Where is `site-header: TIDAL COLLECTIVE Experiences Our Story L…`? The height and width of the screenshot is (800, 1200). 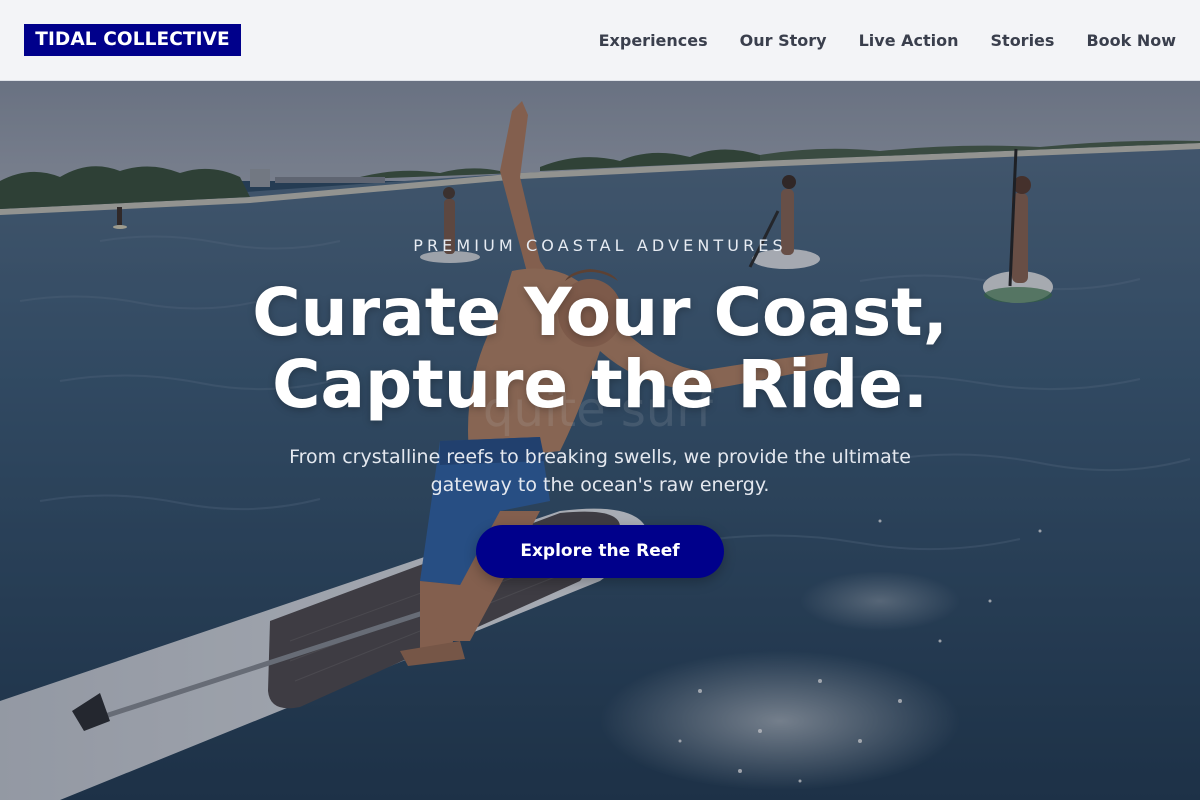 site-header: TIDAL COLLECTIVE Experiences Our Story L… is located at coordinates (600, 40).